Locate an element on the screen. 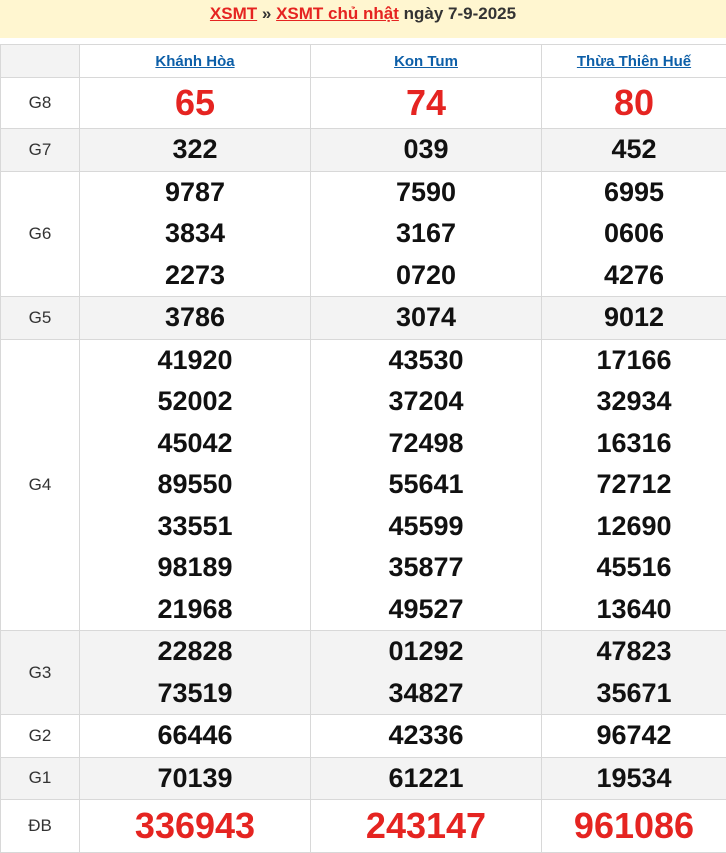 This screenshot has height=853, width=726. prize-number: 47823 is located at coordinates (634, 652).